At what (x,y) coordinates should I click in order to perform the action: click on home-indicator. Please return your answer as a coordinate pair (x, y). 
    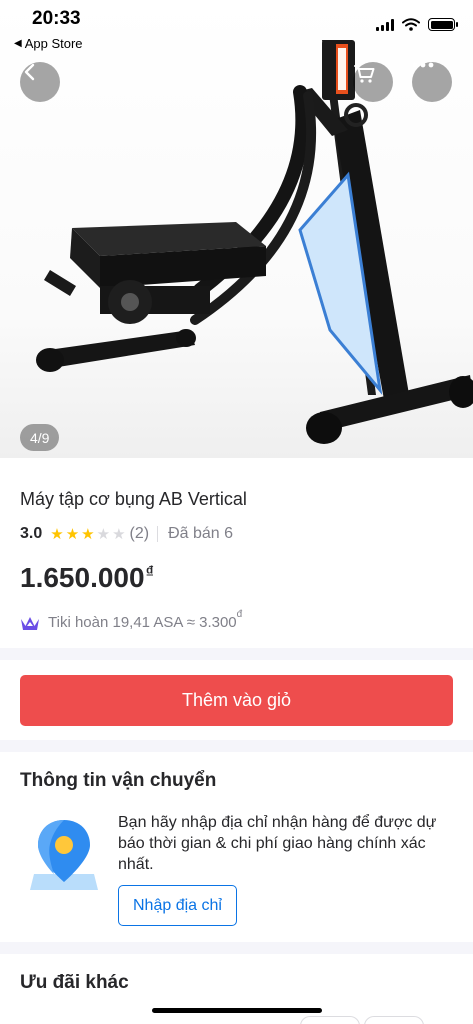
    Looking at the image, I should click on (237, 1010).